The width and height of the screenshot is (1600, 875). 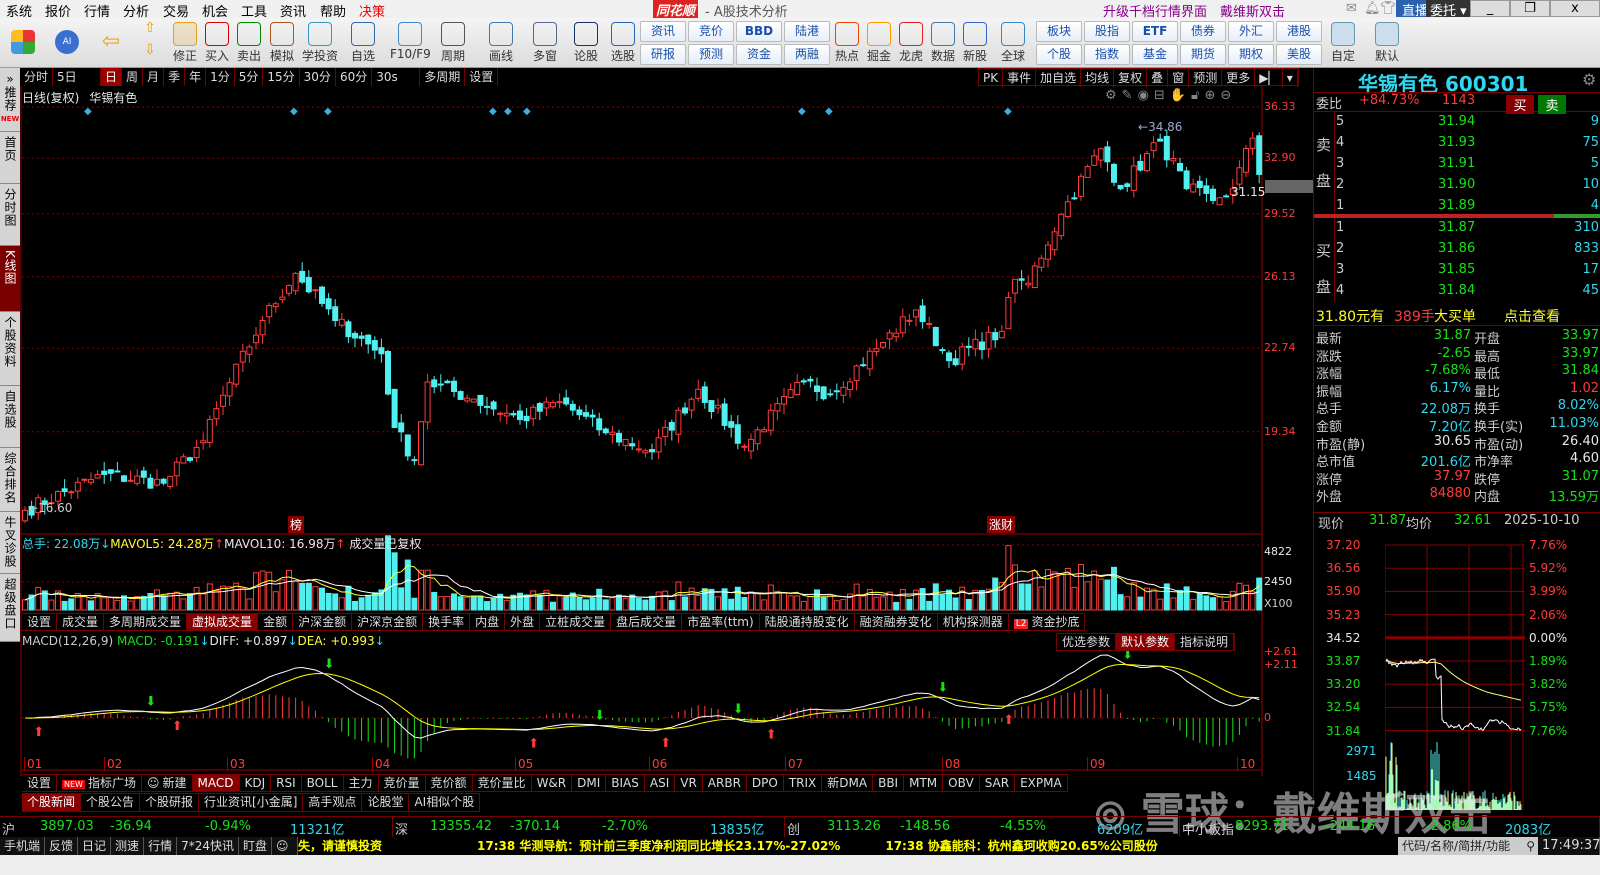 What do you see at coordinates (1059, 78) in the screenshot?
I see `chart-tool-button: 加自选` at bounding box center [1059, 78].